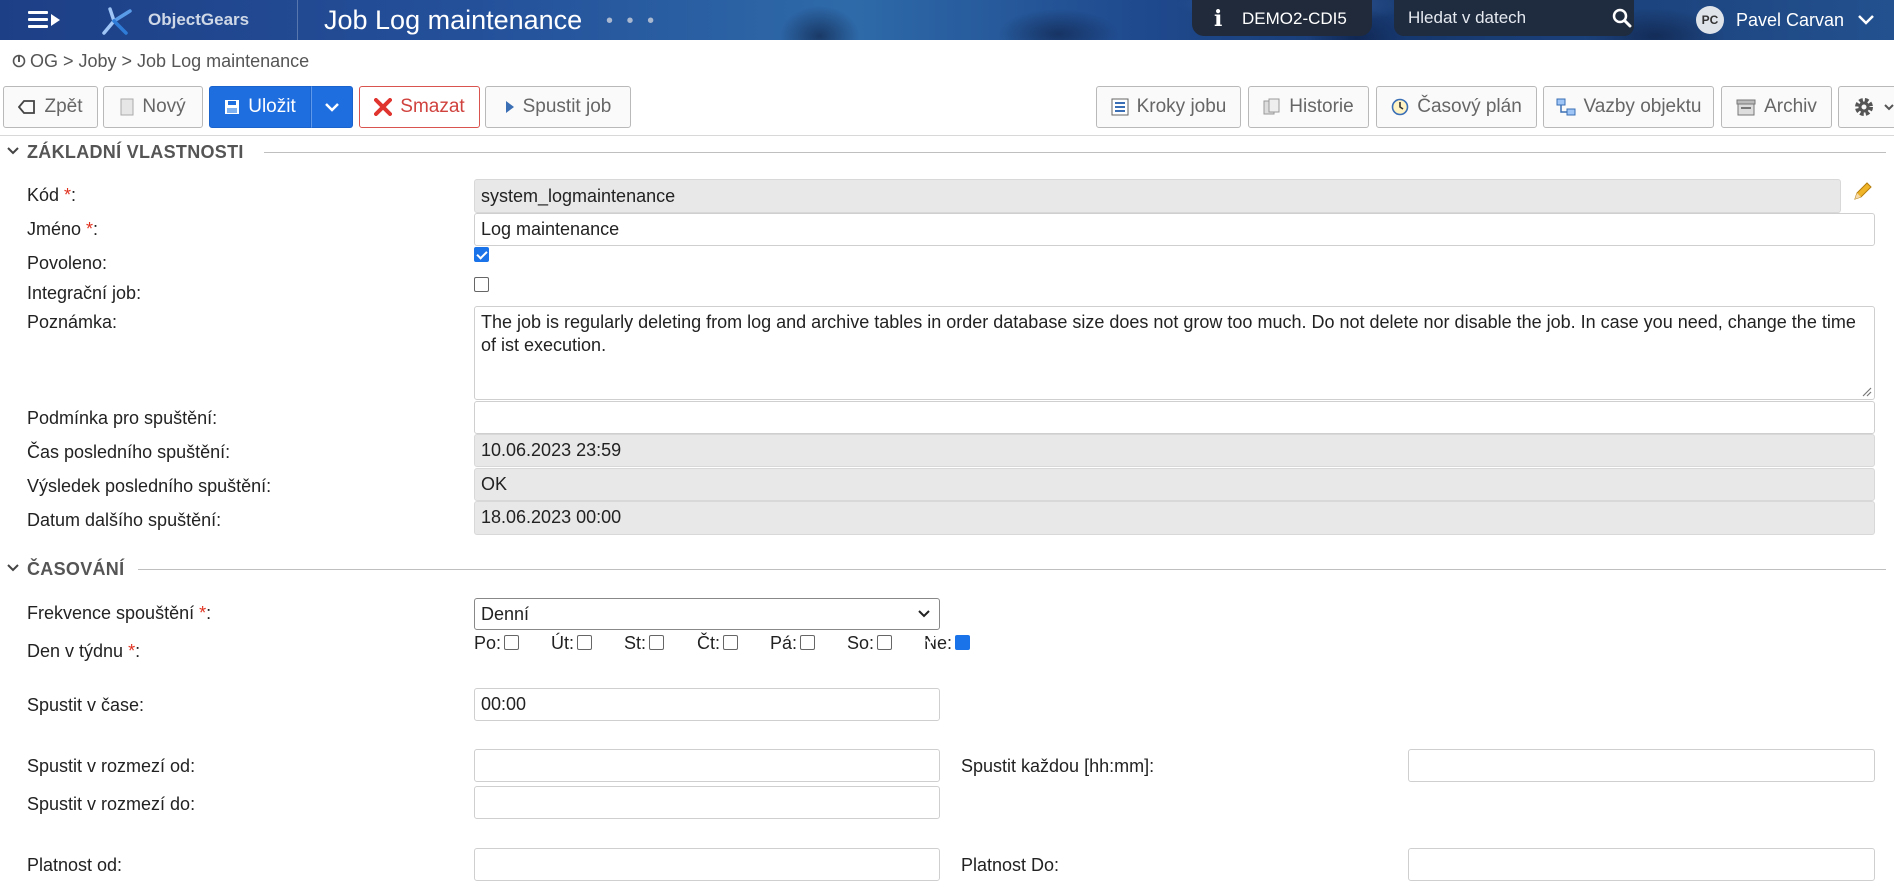  I want to click on schedule-button: Časový plán, so click(1456, 107).